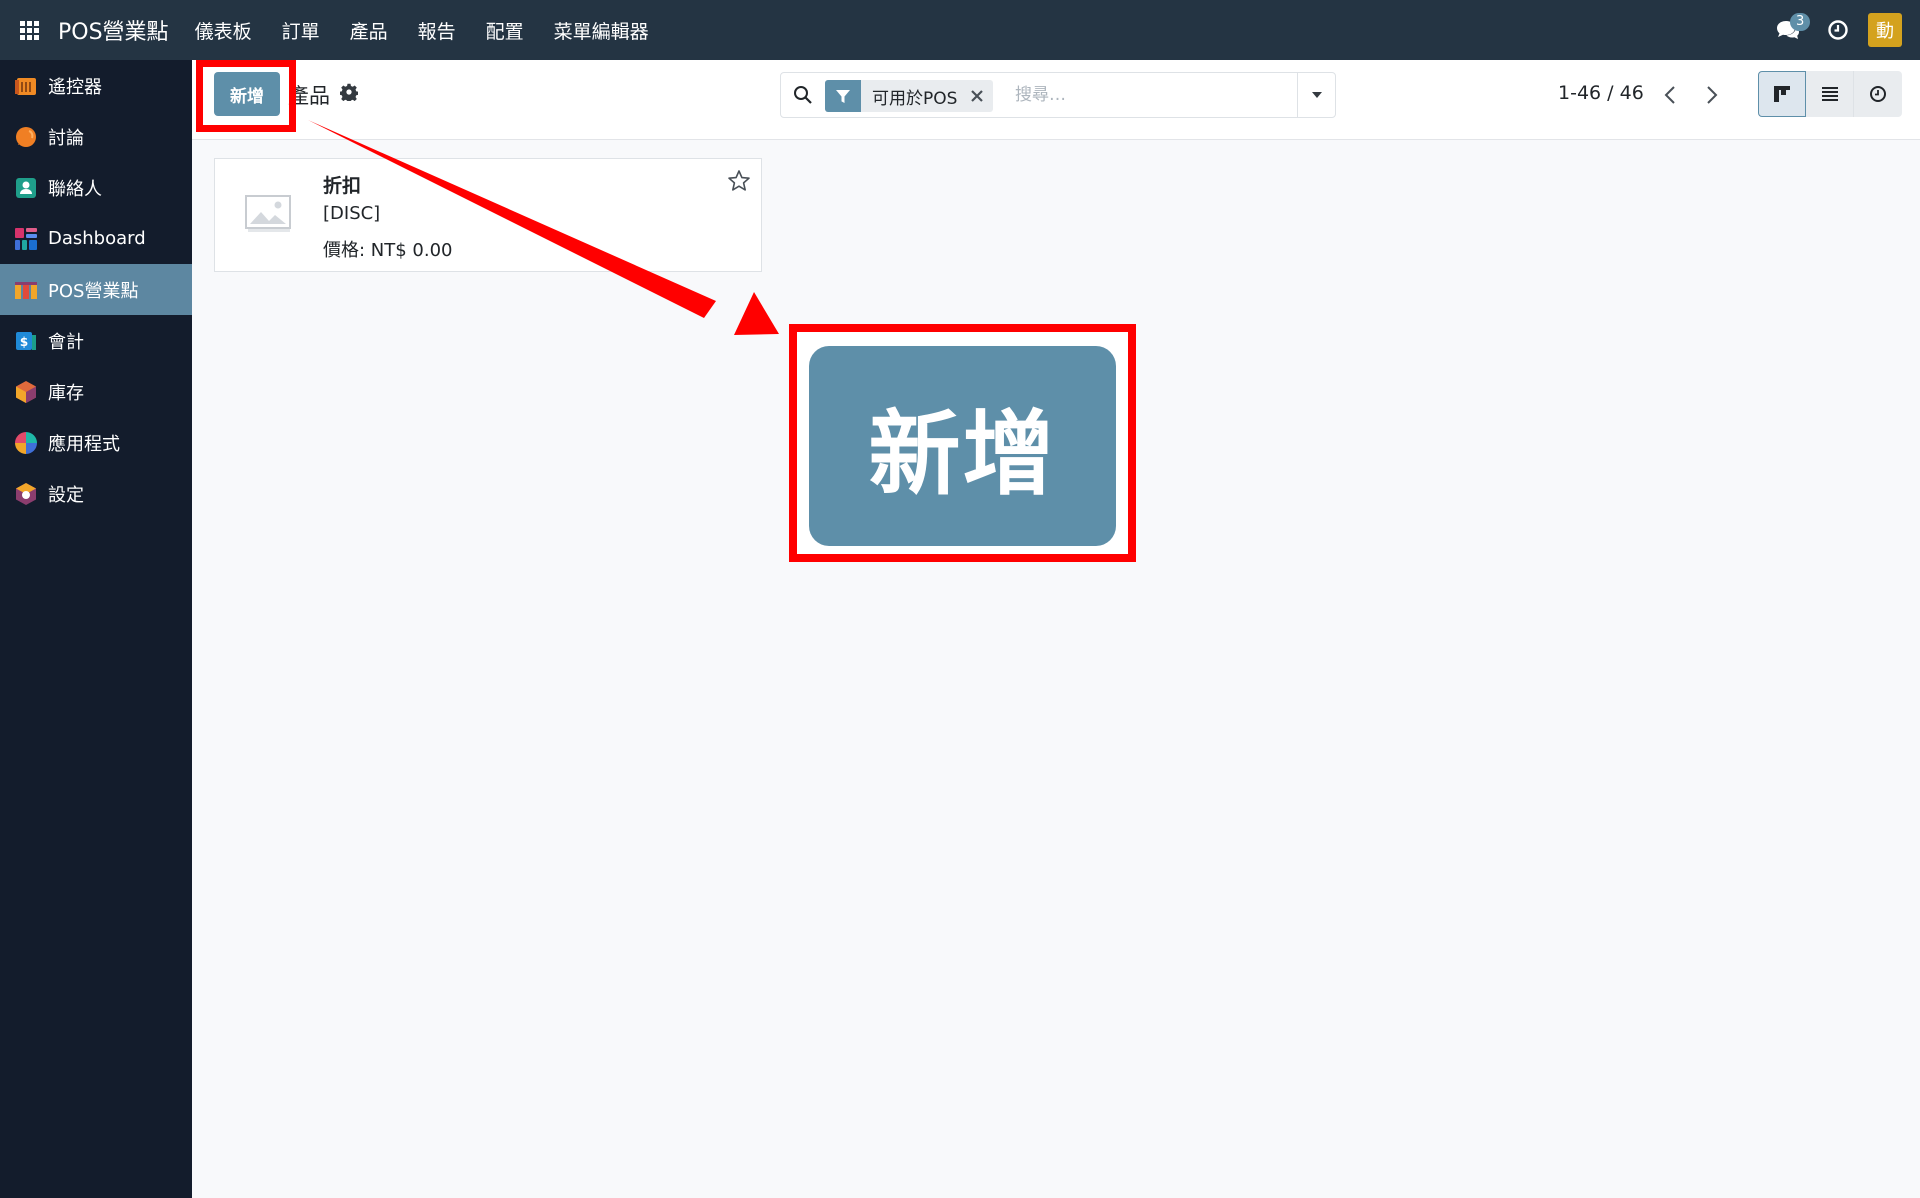 This screenshot has height=1198, width=1920. What do you see at coordinates (739, 181) in the screenshot?
I see `star-icon` at bounding box center [739, 181].